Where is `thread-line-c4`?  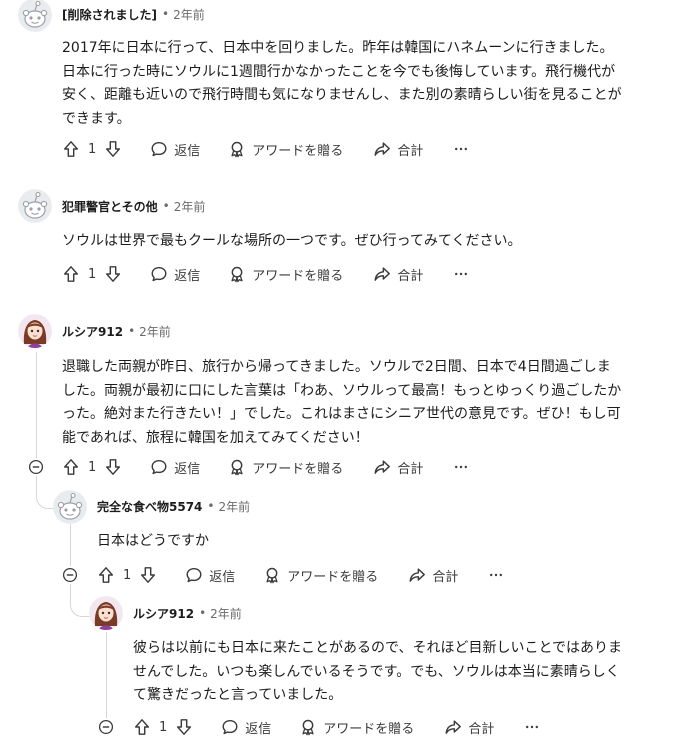 thread-line-c4 is located at coordinates (70, 545).